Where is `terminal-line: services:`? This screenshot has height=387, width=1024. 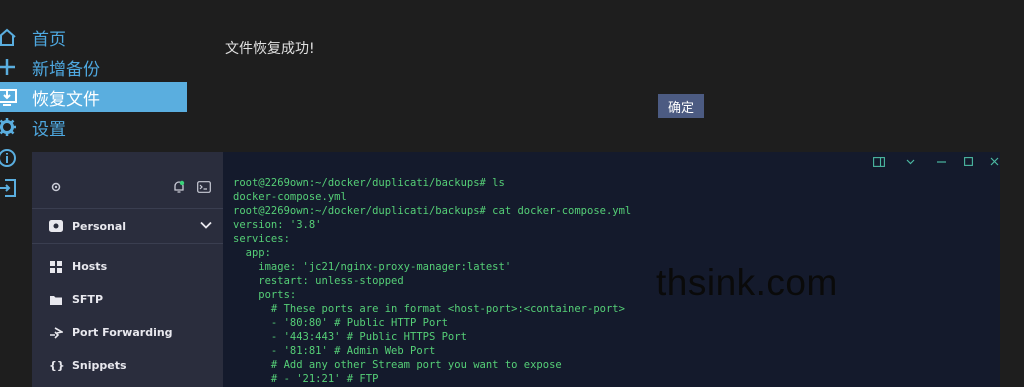
terminal-line: services: is located at coordinates (261, 239).